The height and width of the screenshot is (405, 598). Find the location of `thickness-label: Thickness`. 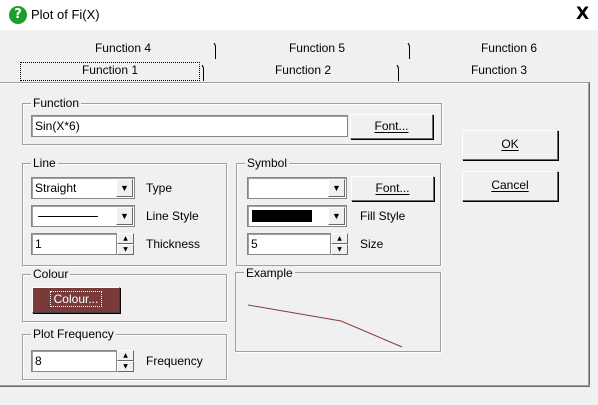

thickness-label: Thickness is located at coordinates (173, 244).